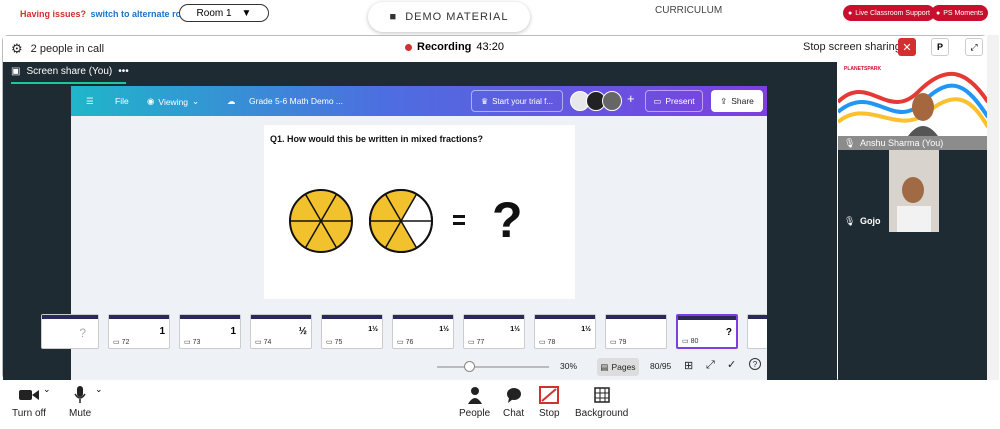  I want to click on question-mark: ?, so click(507, 220).